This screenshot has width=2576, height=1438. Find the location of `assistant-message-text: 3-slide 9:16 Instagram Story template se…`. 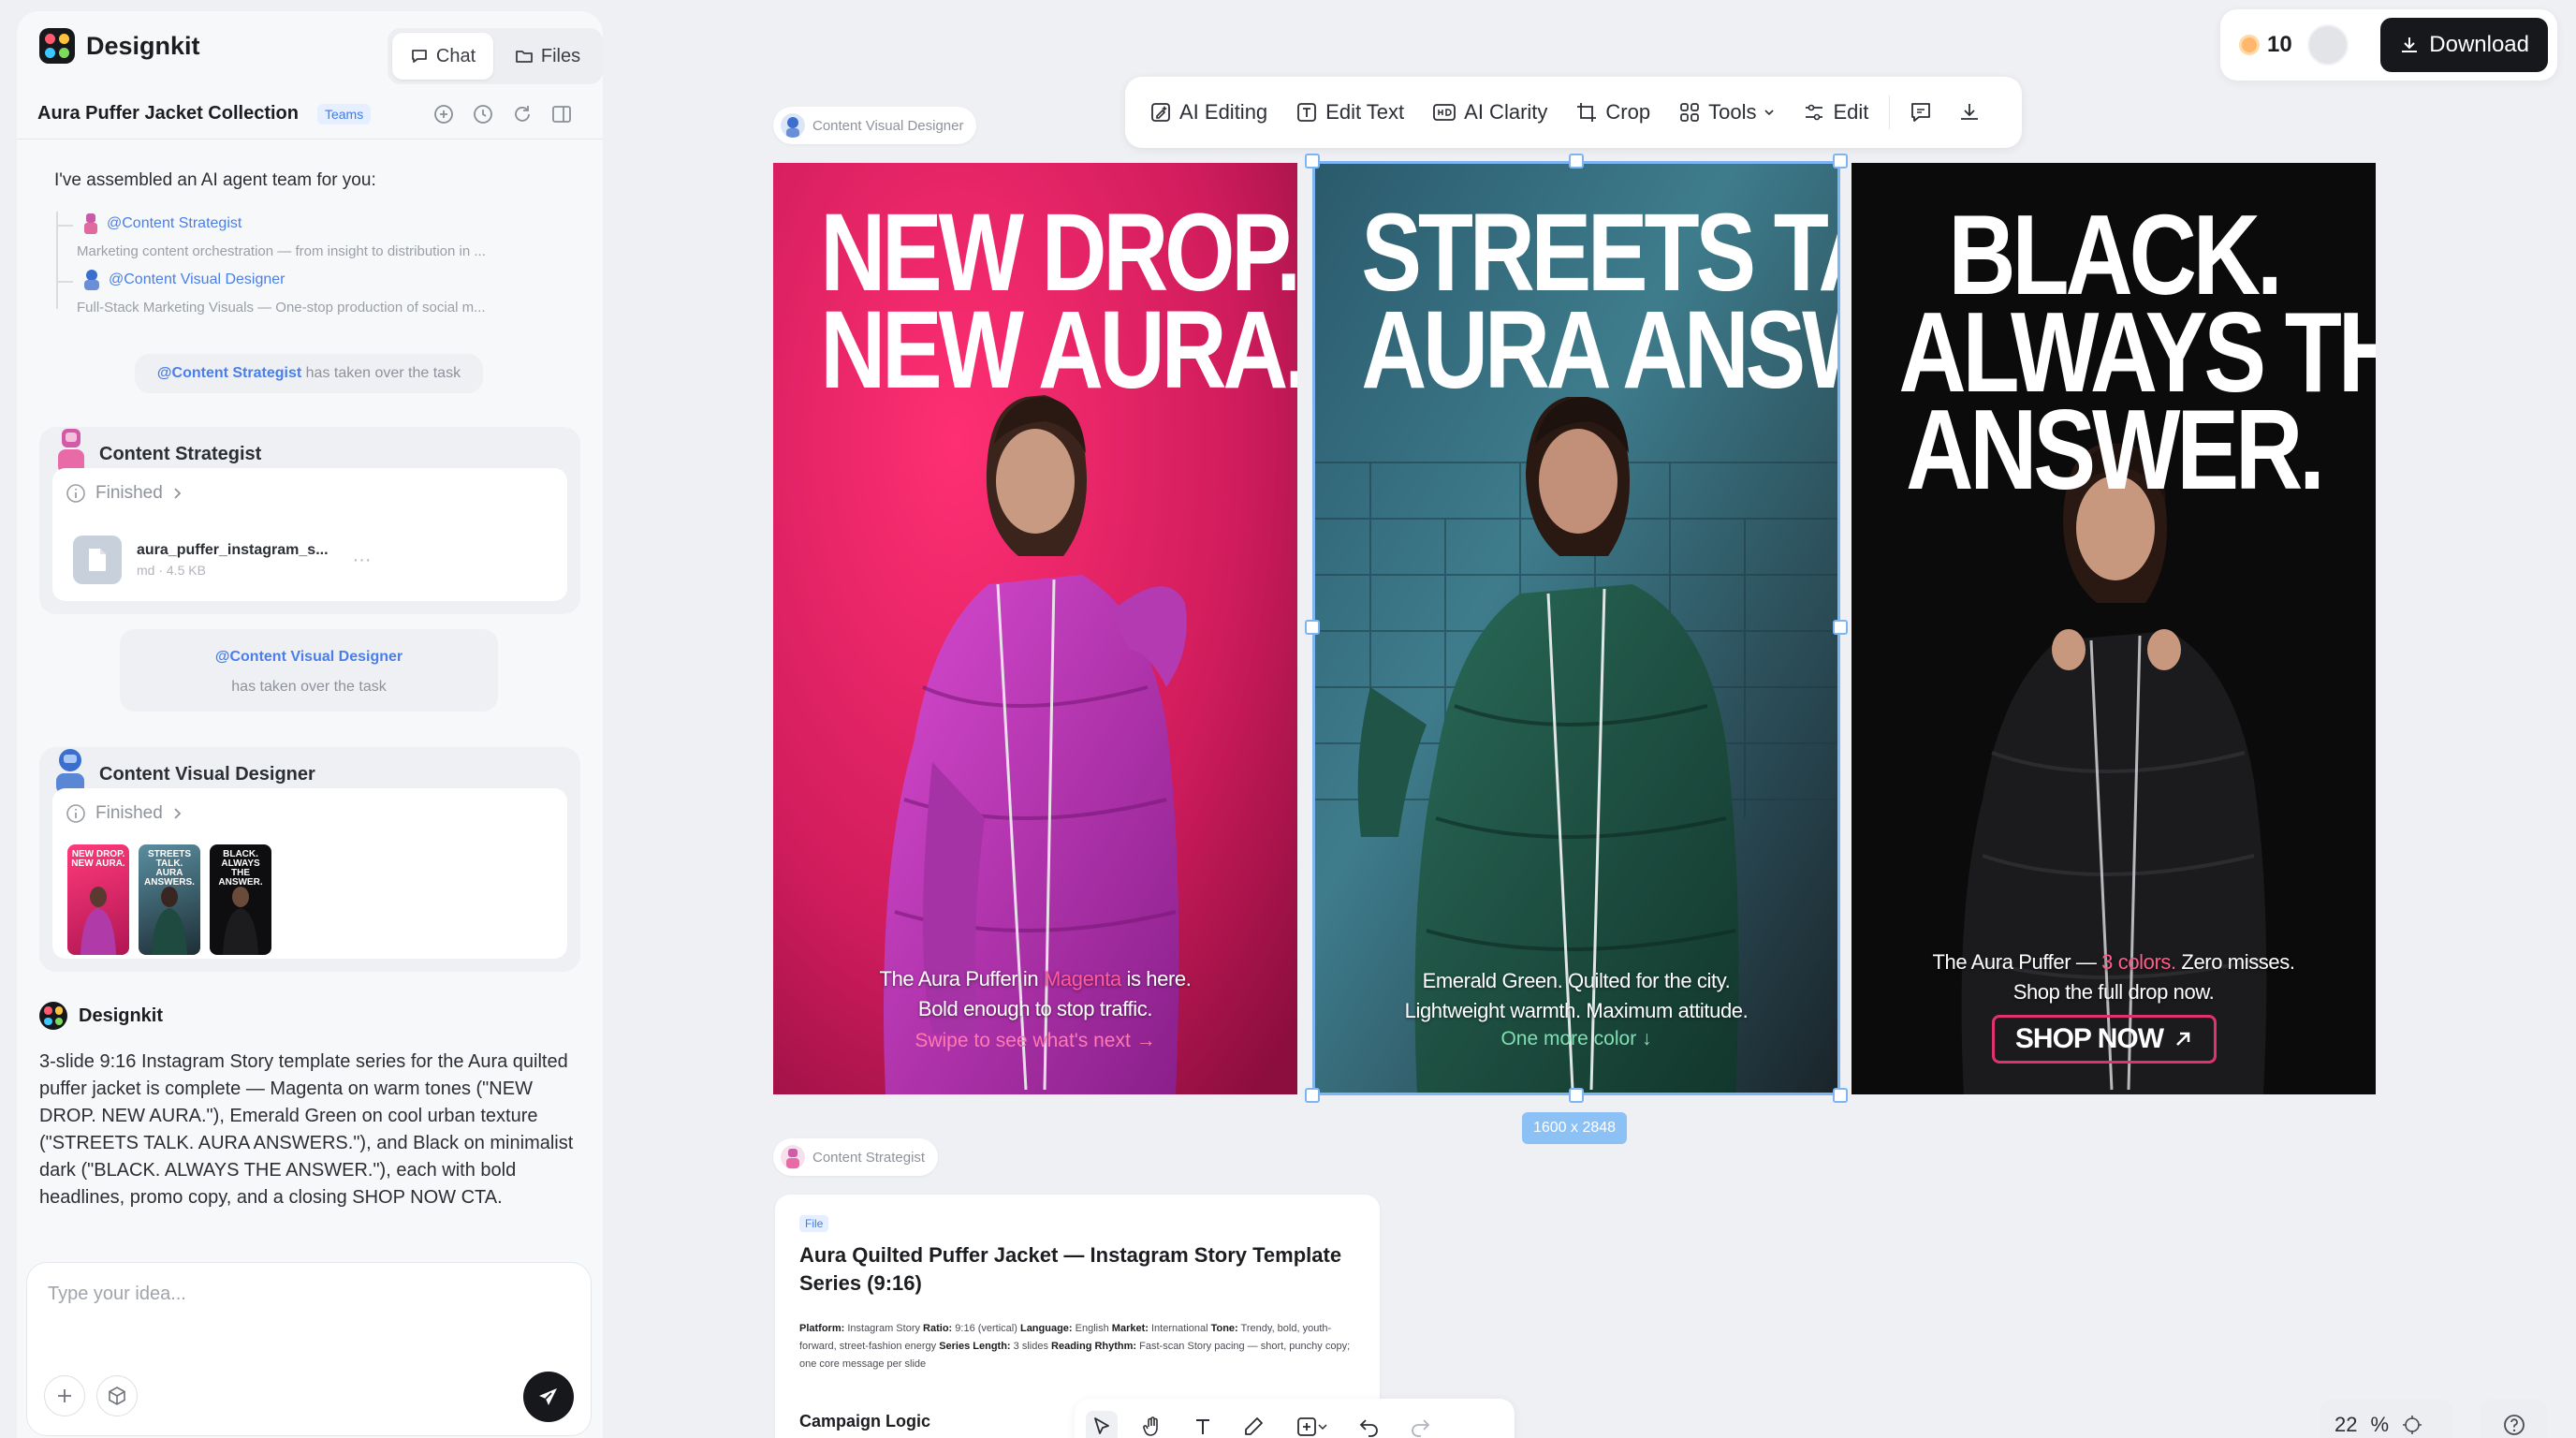

assistant-message-text: 3-slide 9:16 Instagram Story template se… is located at coordinates (306, 1129).